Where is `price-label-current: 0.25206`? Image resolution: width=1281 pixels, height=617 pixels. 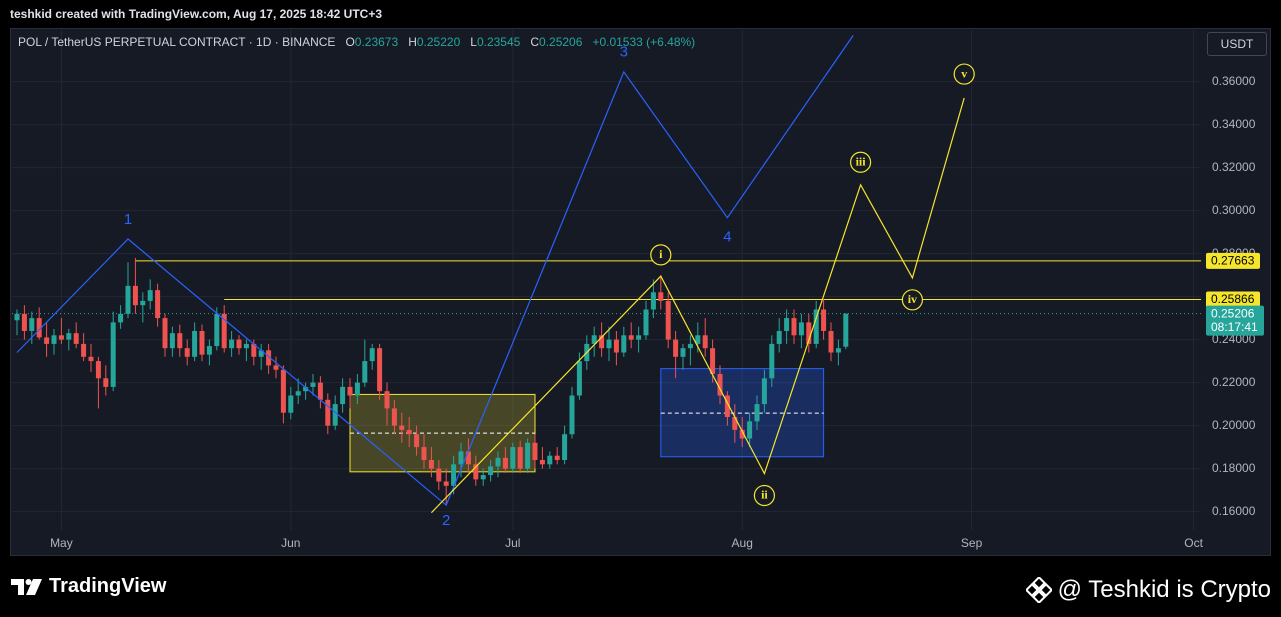
price-label-current: 0.25206 is located at coordinates (1233, 313).